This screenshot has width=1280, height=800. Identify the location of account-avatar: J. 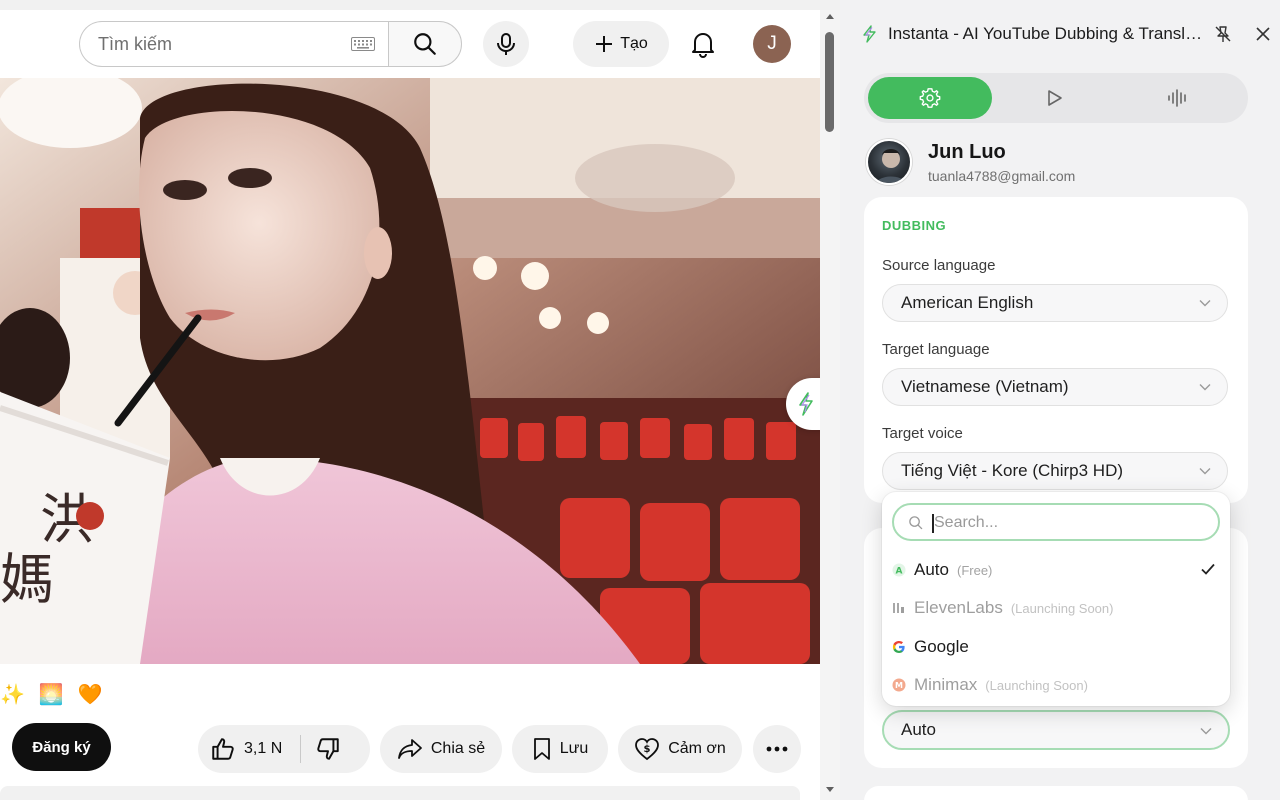
(772, 44).